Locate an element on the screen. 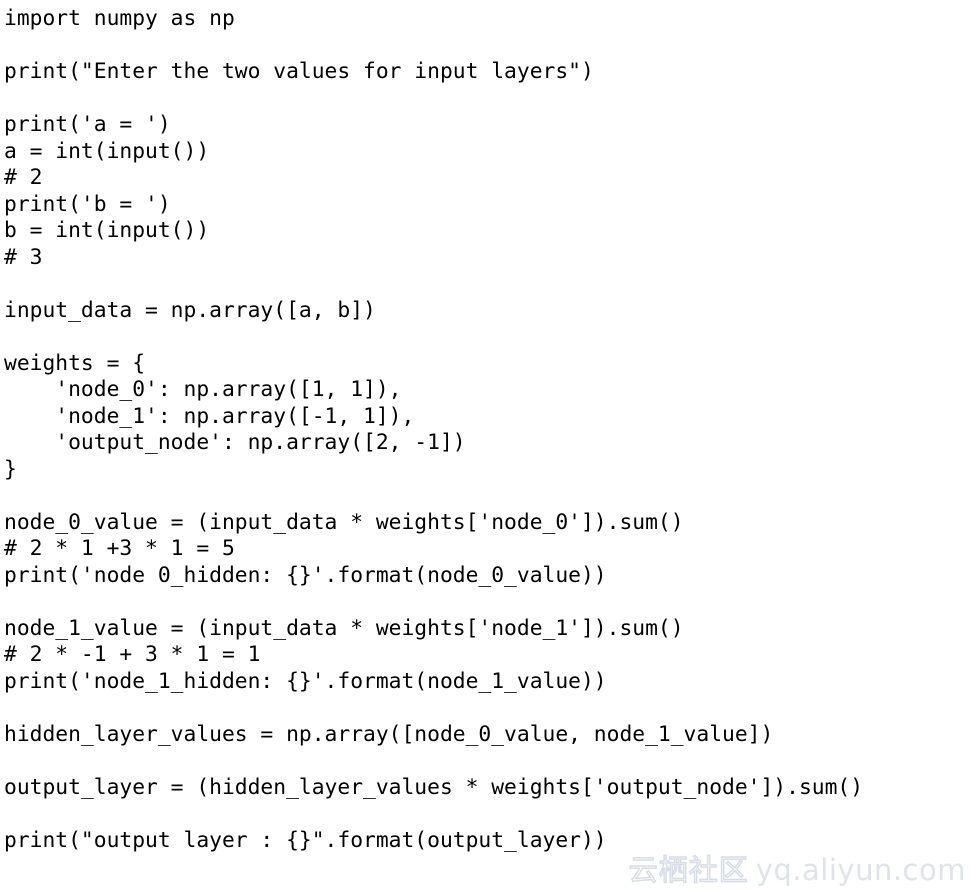  code-line: b = int(input()) is located at coordinates (107, 230).